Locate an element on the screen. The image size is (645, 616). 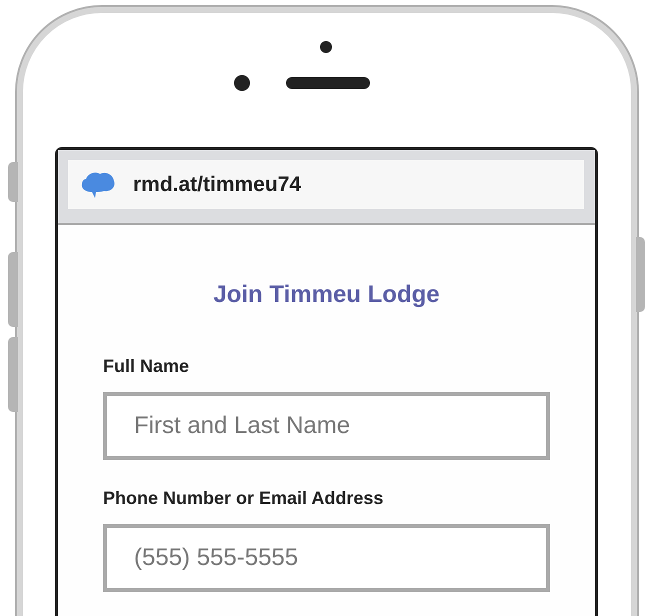
address-field: rmd.at/timmeu74 is located at coordinates (326, 184).